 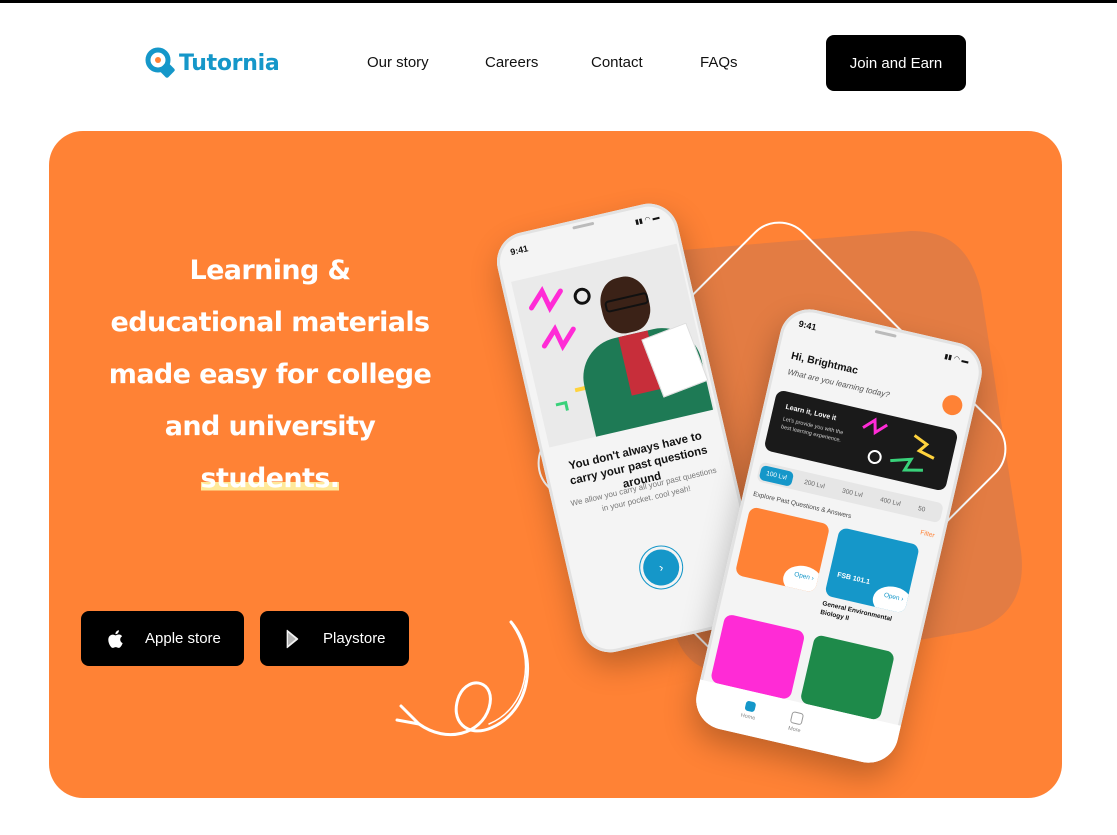 I want to click on filter-link: Filter, so click(x=928, y=534).